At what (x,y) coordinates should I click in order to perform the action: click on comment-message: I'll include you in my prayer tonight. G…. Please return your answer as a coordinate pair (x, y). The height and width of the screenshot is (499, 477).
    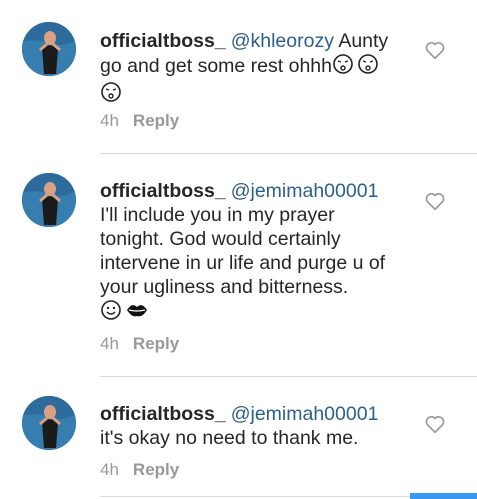
    Looking at the image, I should click on (243, 251).